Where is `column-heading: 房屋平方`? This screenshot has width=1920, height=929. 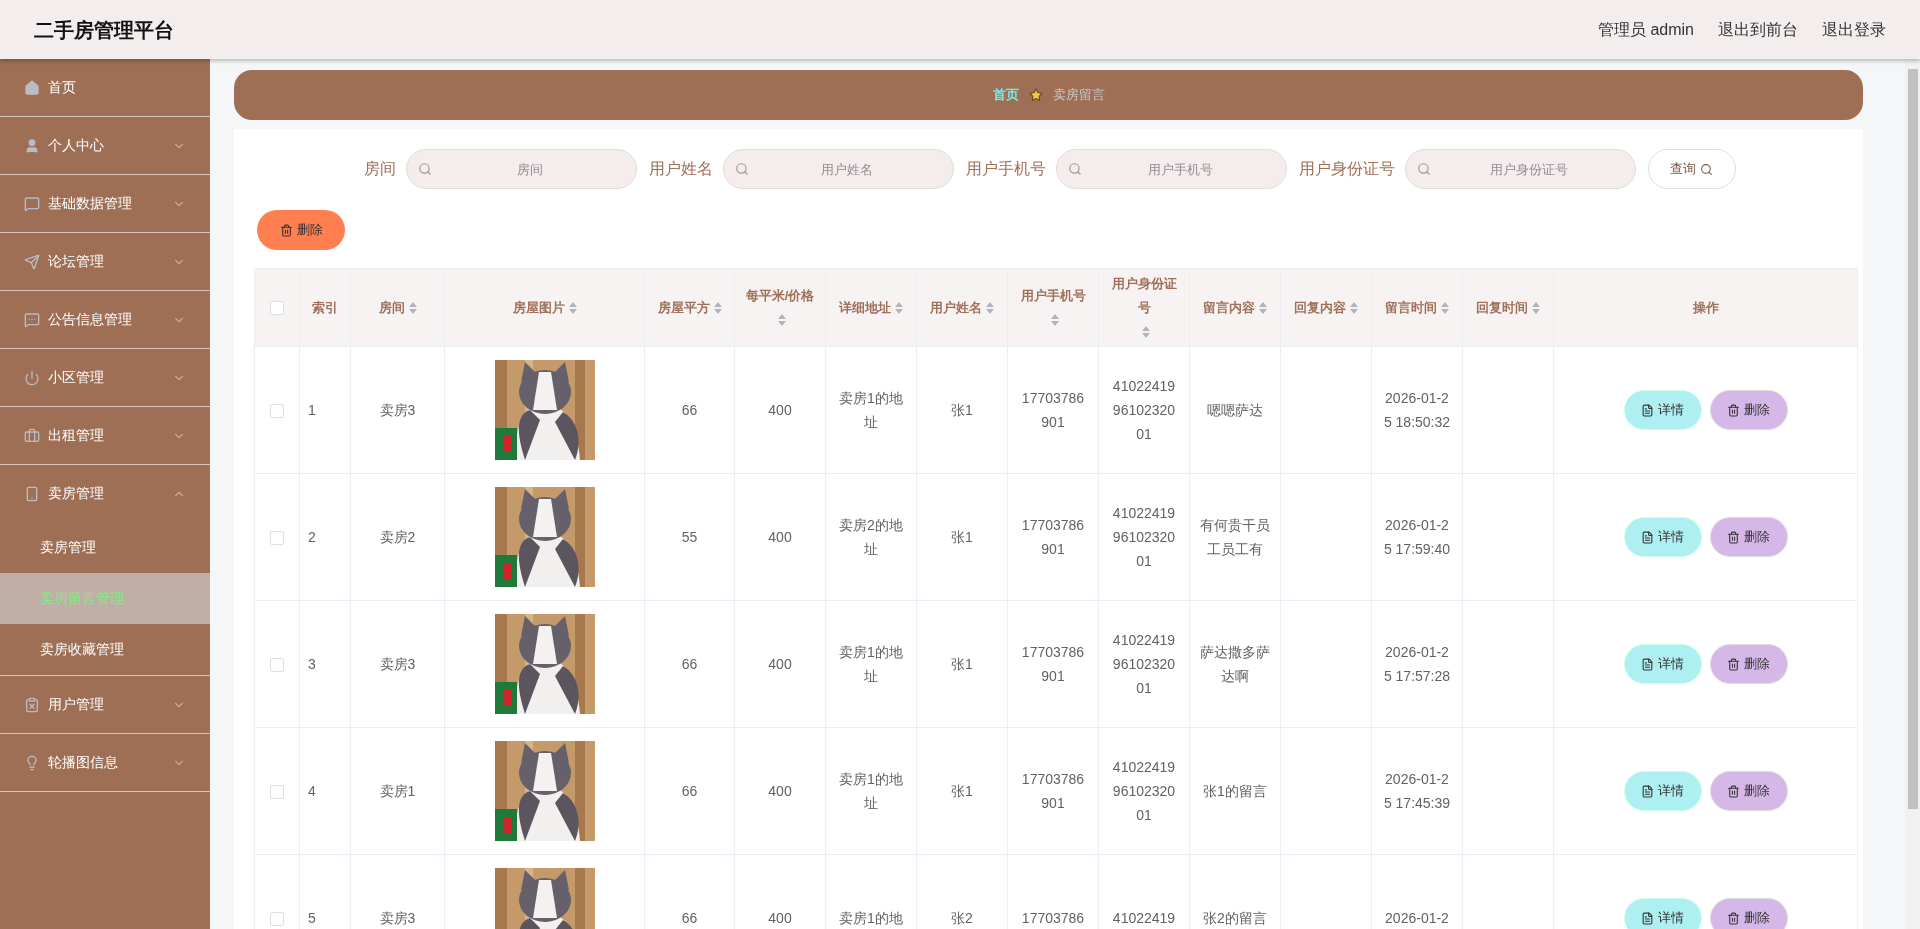 column-heading: 房屋平方 is located at coordinates (689, 307).